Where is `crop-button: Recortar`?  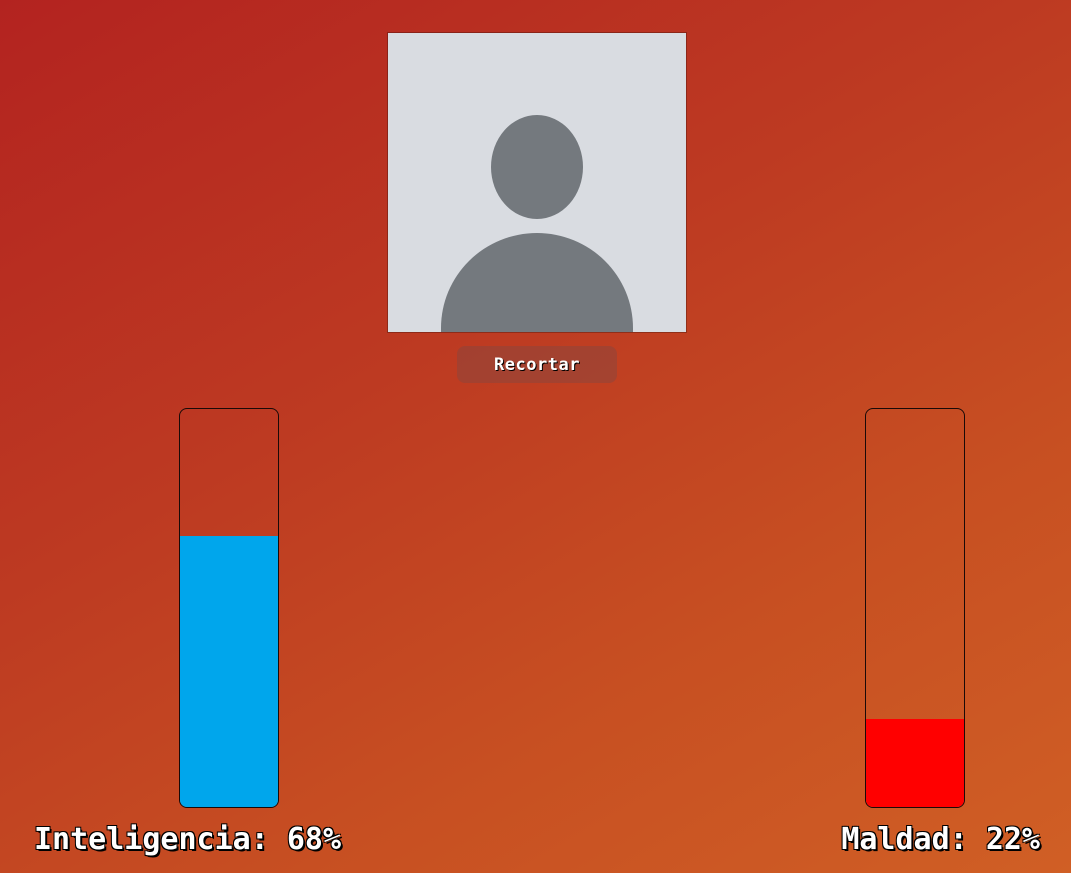
crop-button: Recortar is located at coordinates (537, 364).